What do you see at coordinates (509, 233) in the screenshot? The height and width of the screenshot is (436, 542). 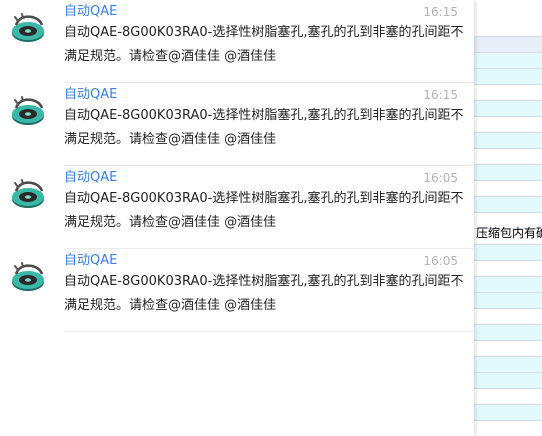 I see `sheet-cell-text: 压缩包内有确` at bounding box center [509, 233].